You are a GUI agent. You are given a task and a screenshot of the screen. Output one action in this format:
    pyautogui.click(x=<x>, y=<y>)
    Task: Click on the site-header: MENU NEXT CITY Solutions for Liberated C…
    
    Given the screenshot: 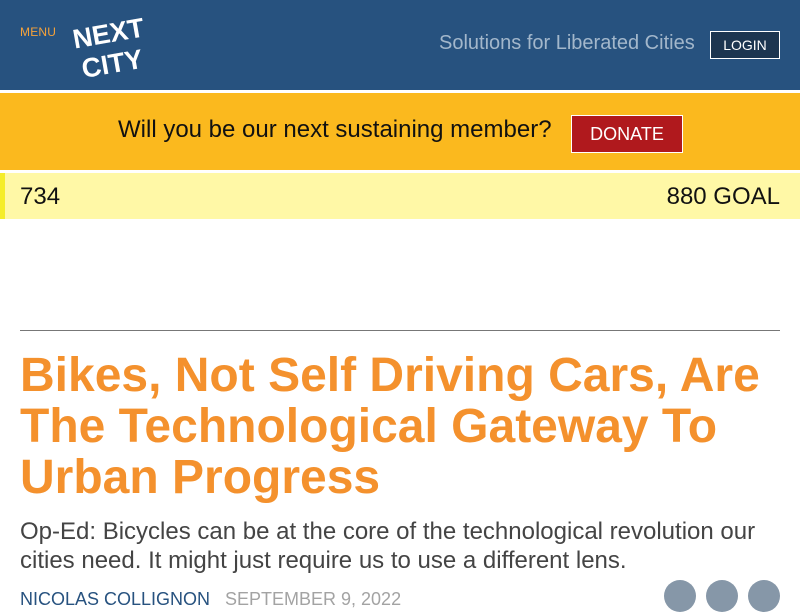 What is the action you would take?
    pyautogui.click(x=400, y=45)
    